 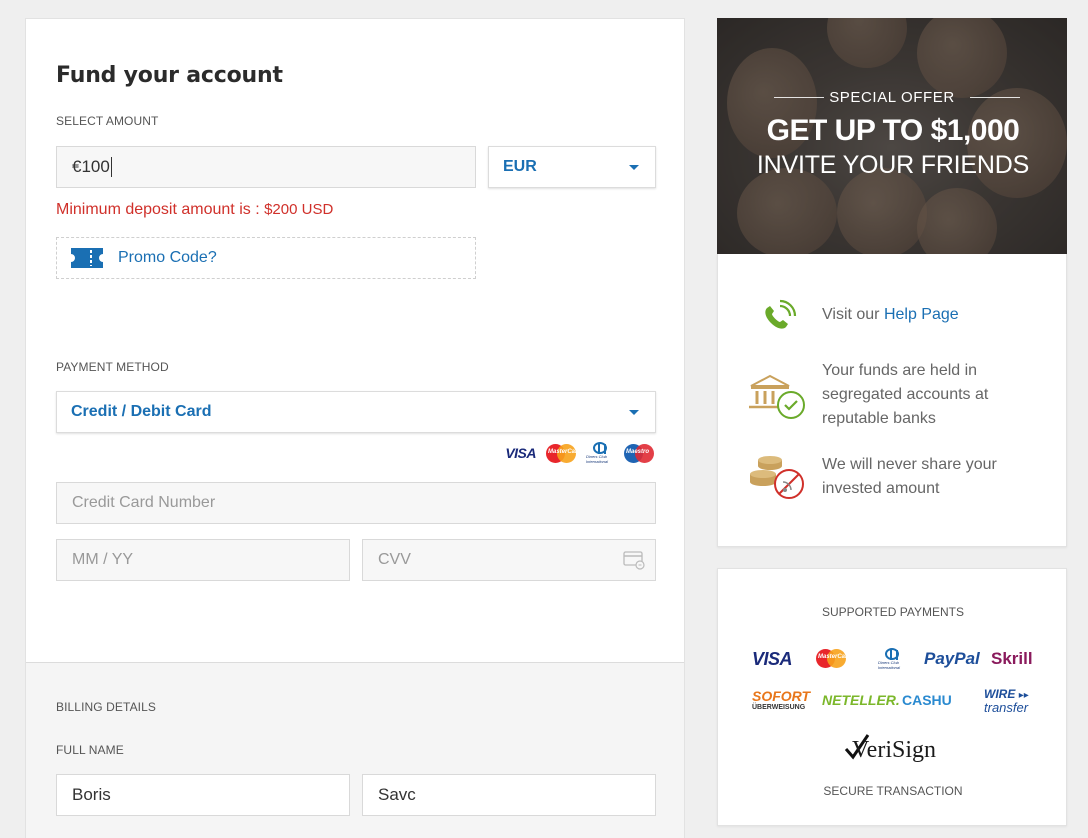 I want to click on card-number-input: Credit Card Number, so click(x=356, y=503).